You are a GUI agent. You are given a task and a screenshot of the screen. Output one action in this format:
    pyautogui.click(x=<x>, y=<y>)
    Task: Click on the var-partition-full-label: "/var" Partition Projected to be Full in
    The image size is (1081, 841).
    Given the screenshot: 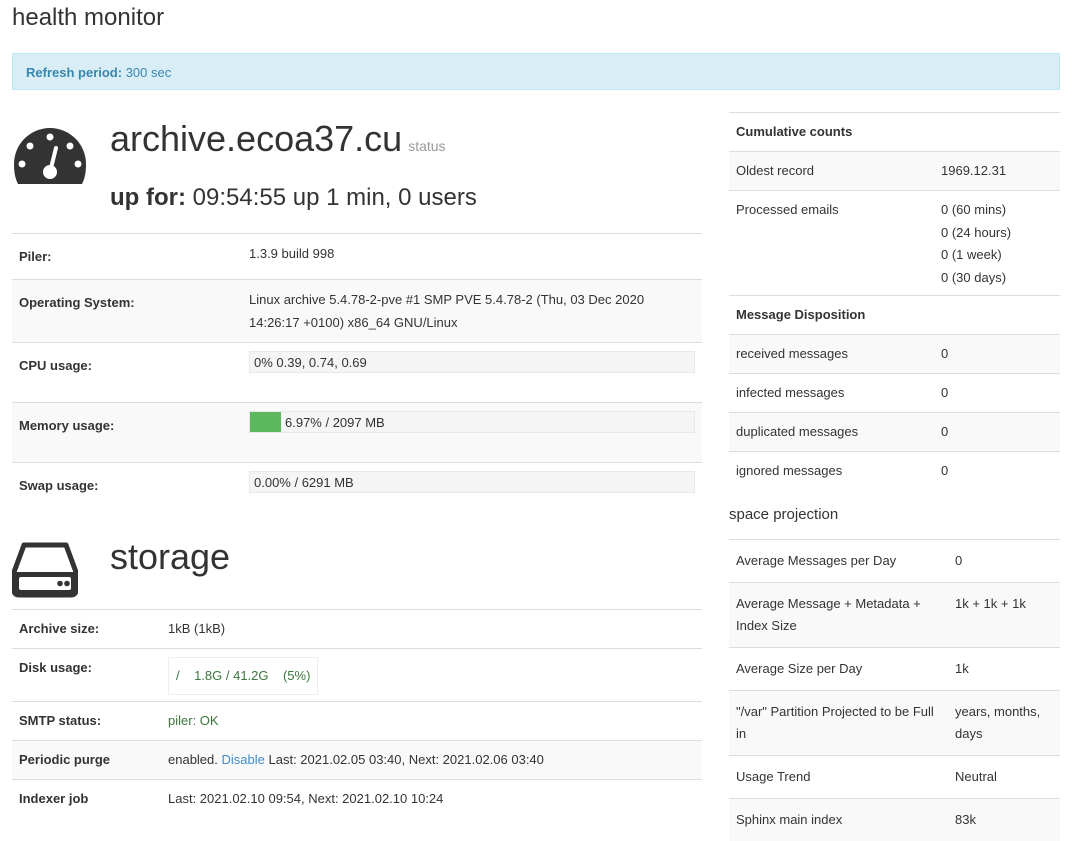 What is the action you would take?
    pyautogui.click(x=838, y=723)
    